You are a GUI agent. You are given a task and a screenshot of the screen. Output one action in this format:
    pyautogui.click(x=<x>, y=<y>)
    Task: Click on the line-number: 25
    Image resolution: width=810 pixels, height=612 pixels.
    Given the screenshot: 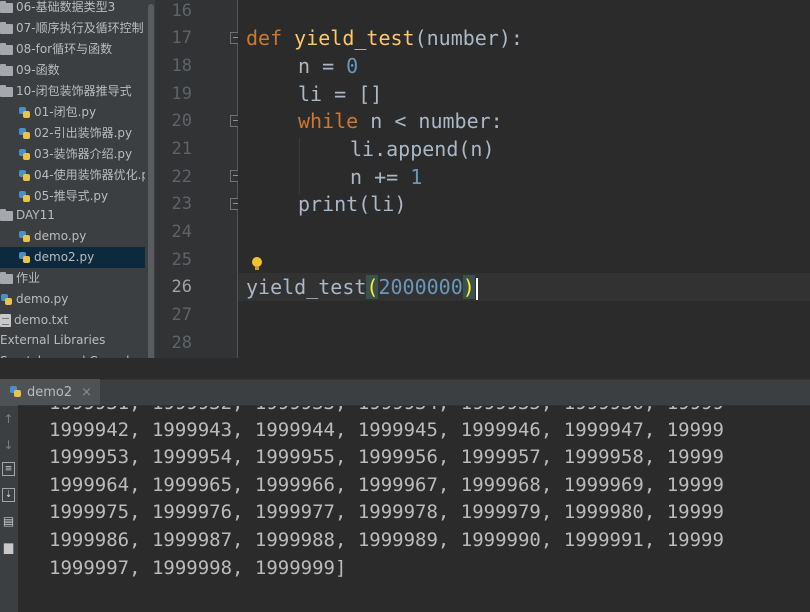 What is the action you would take?
    pyautogui.click(x=181, y=260)
    